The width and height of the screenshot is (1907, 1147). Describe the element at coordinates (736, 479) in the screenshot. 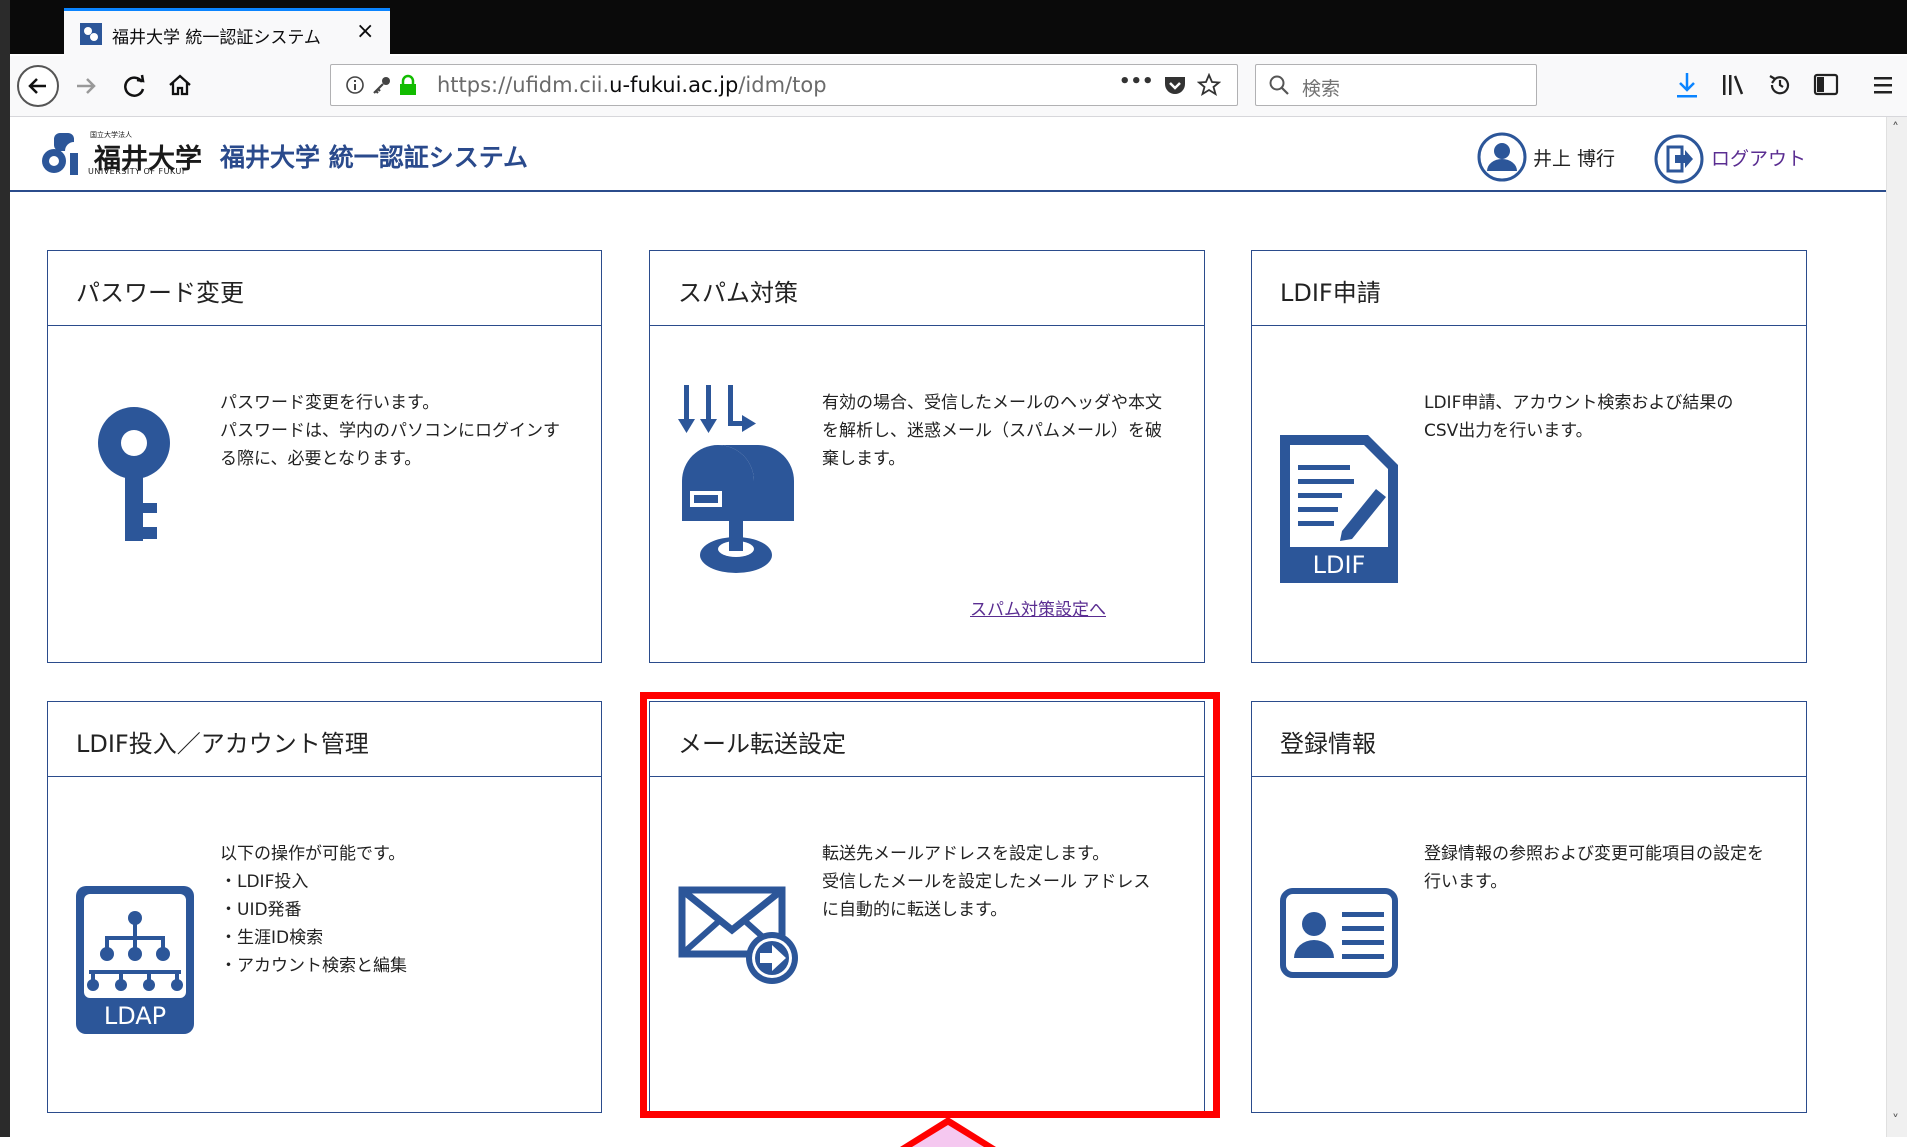

I see `mailbox-icon` at that location.